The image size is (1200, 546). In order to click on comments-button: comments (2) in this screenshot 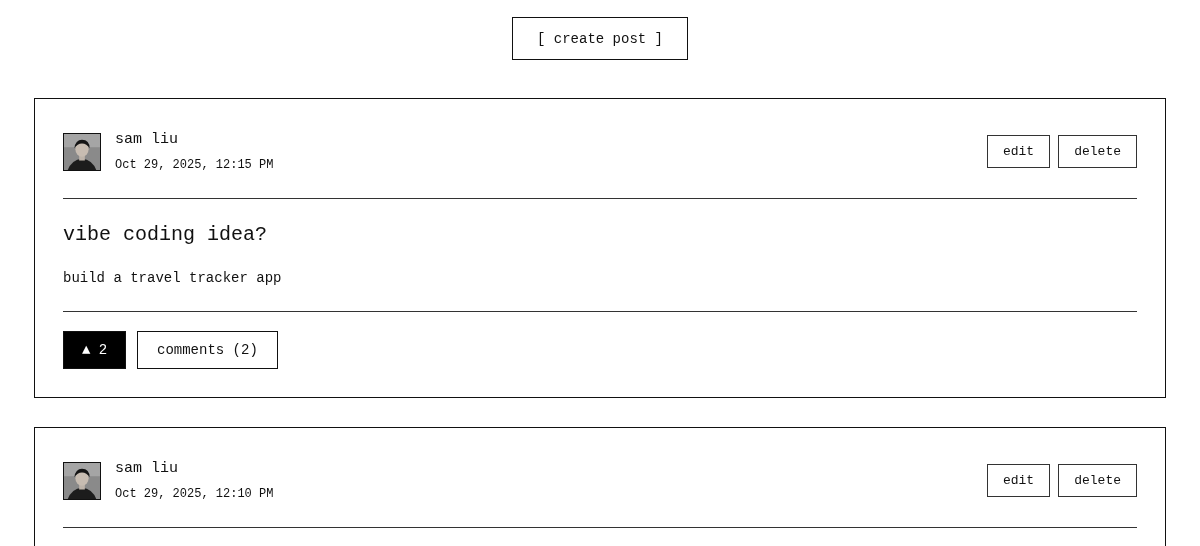, I will do `click(207, 350)`.